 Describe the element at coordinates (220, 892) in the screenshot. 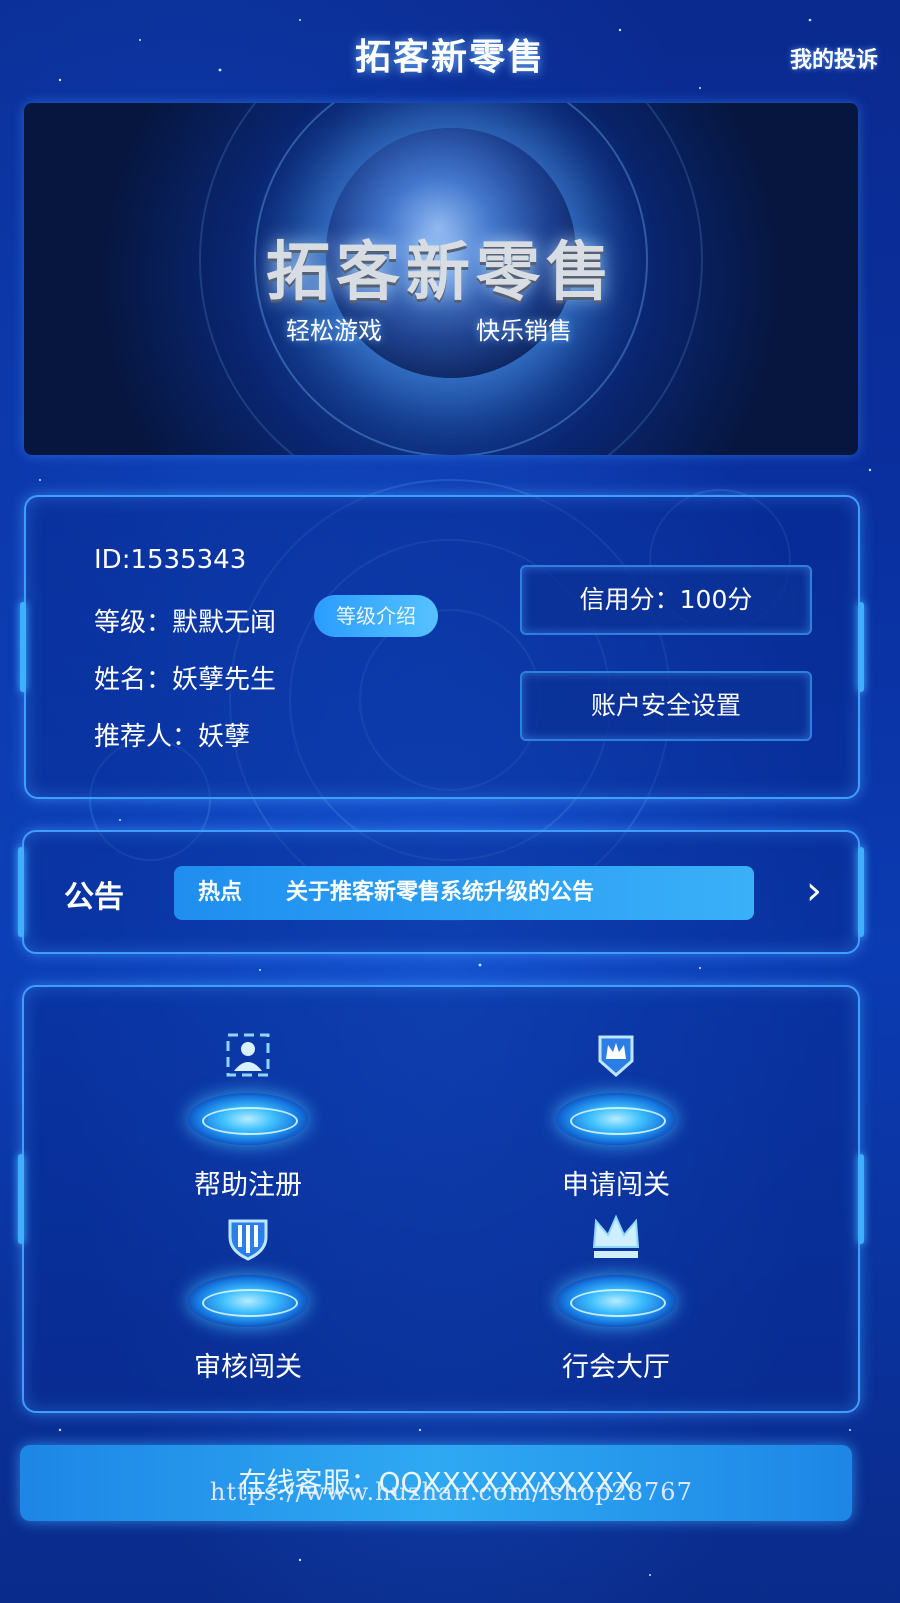

I see `hot-tag: 热点` at that location.